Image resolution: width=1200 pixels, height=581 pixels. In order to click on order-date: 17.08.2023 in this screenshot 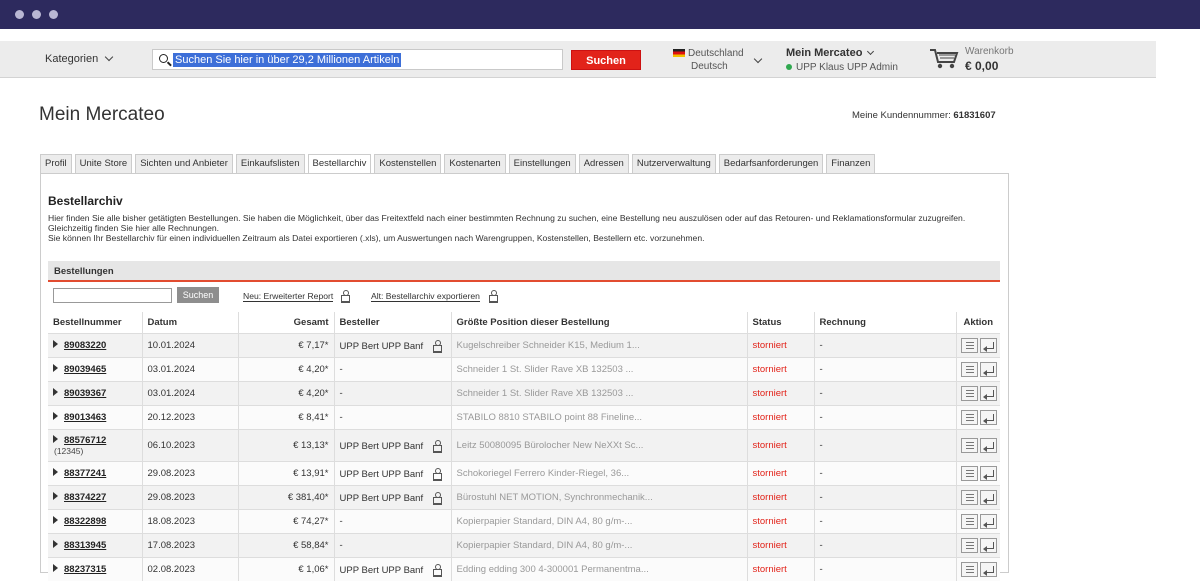, I will do `click(190, 544)`.